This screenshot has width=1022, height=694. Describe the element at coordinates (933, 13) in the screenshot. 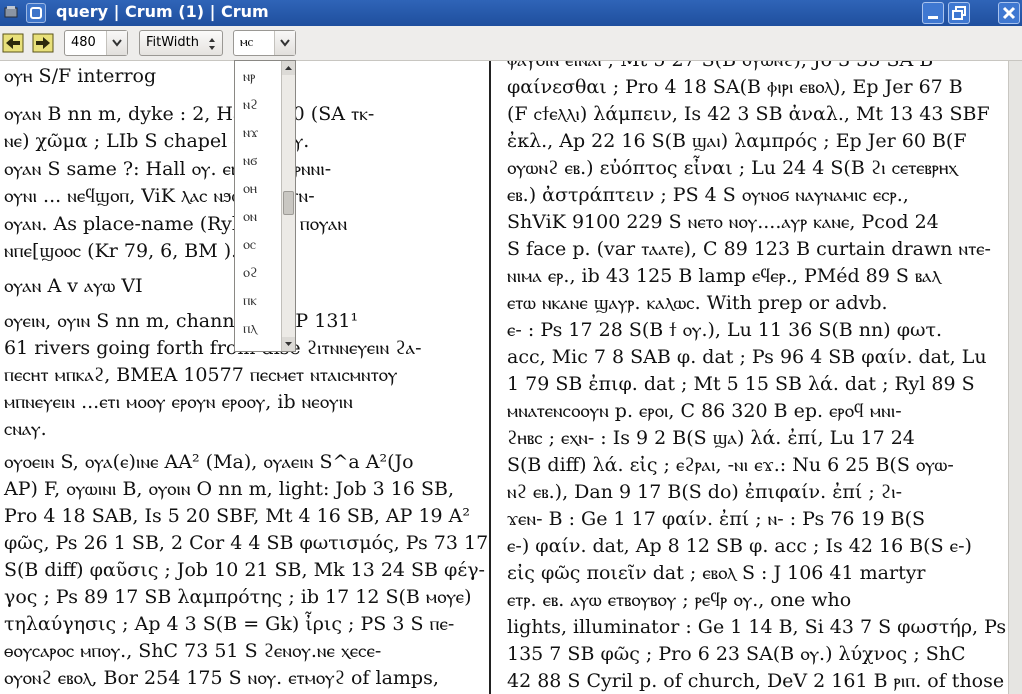

I see `minimize-button` at that location.